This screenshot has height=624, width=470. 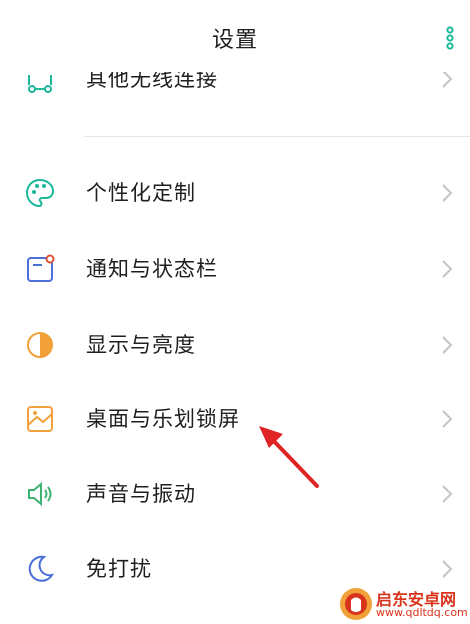 I want to click on settings-item-label: 个性化定制, so click(x=141, y=193).